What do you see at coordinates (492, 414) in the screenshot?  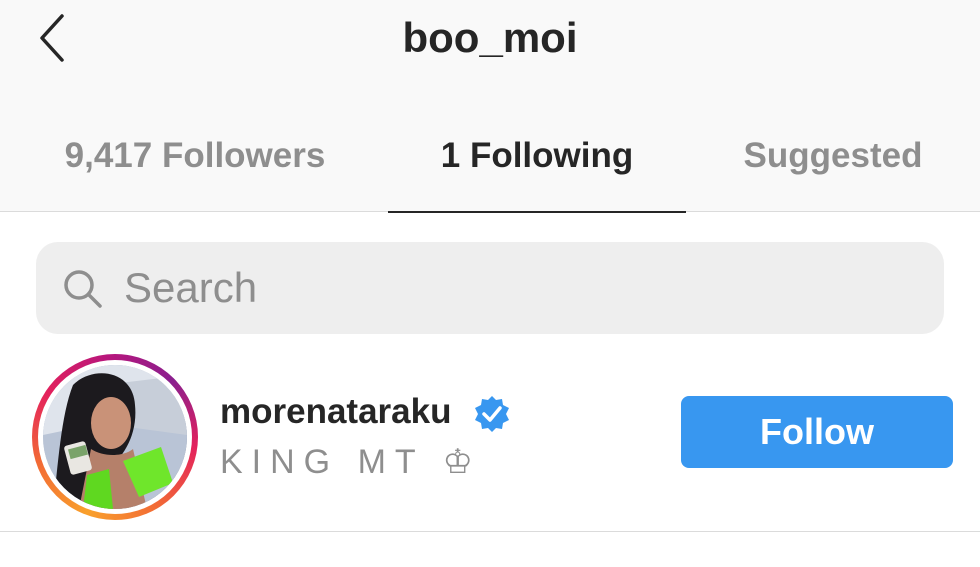 I see `verified-badge-icon` at bounding box center [492, 414].